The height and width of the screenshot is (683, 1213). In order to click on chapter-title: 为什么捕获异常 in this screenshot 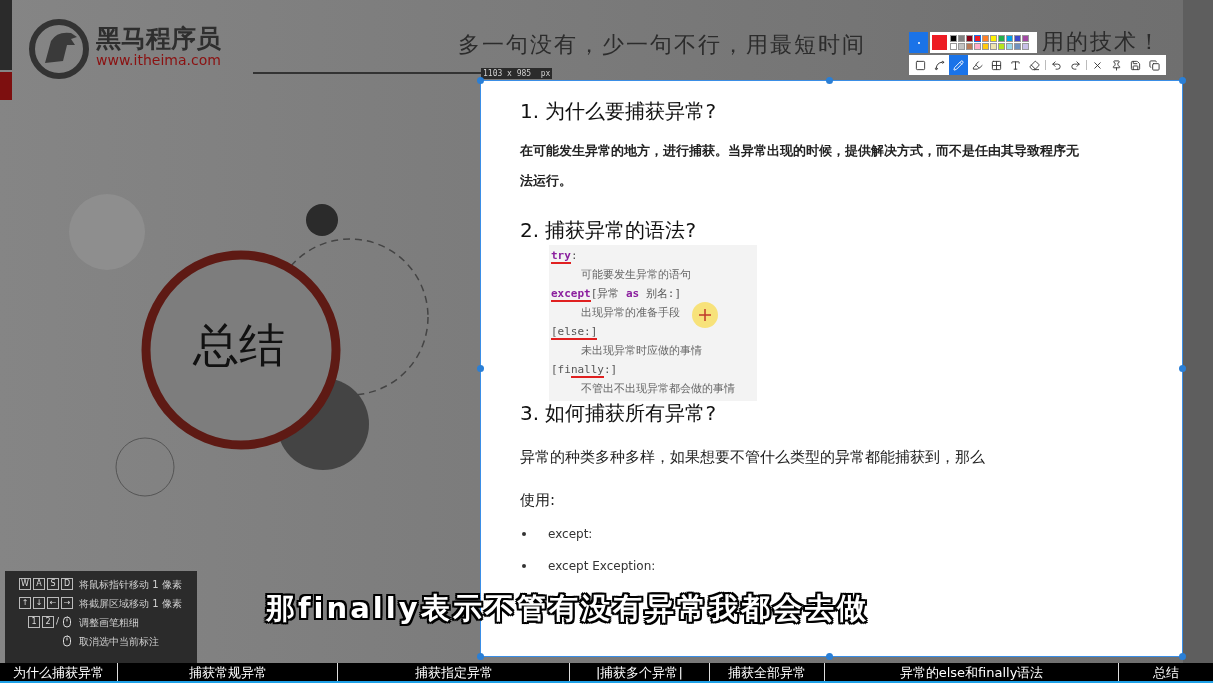, I will do `click(58, 672)`.